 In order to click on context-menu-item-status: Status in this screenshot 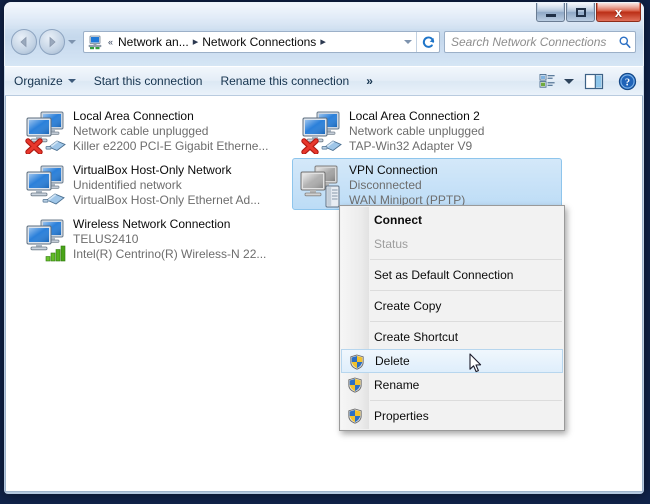, I will do `click(452, 244)`.